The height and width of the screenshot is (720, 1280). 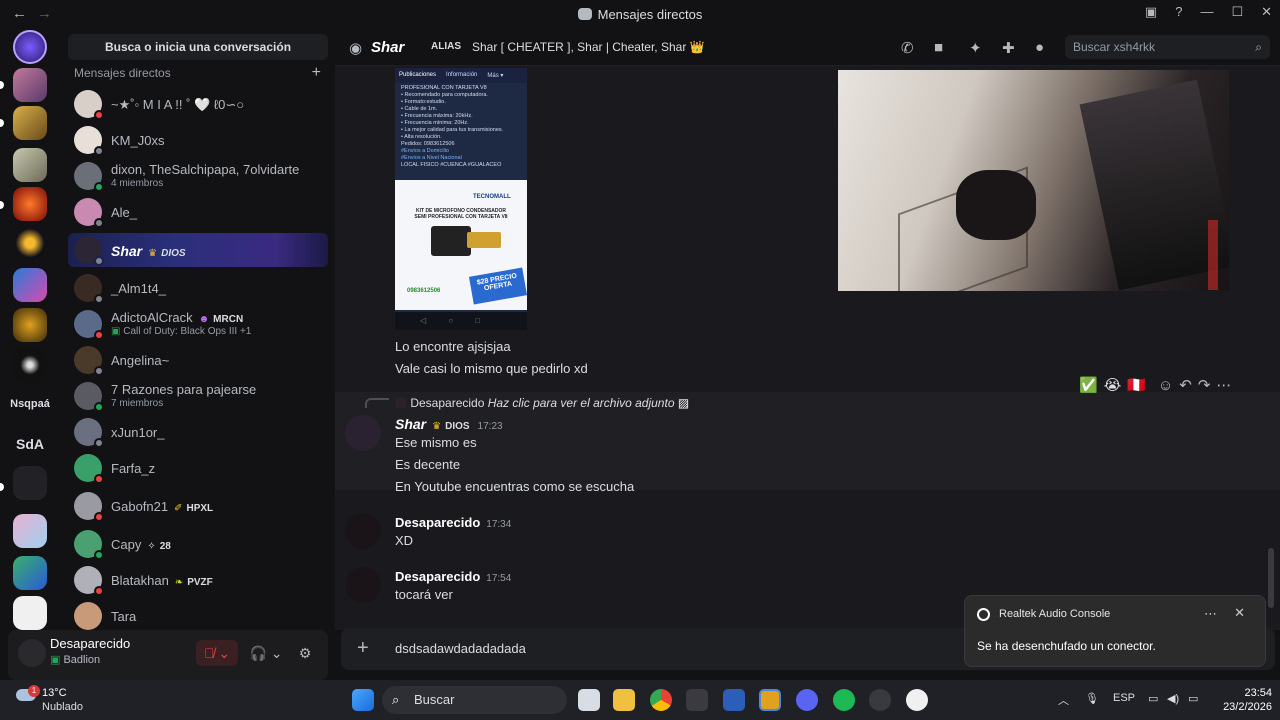 I want to click on minimize-button: —, so click(x=1206, y=12).